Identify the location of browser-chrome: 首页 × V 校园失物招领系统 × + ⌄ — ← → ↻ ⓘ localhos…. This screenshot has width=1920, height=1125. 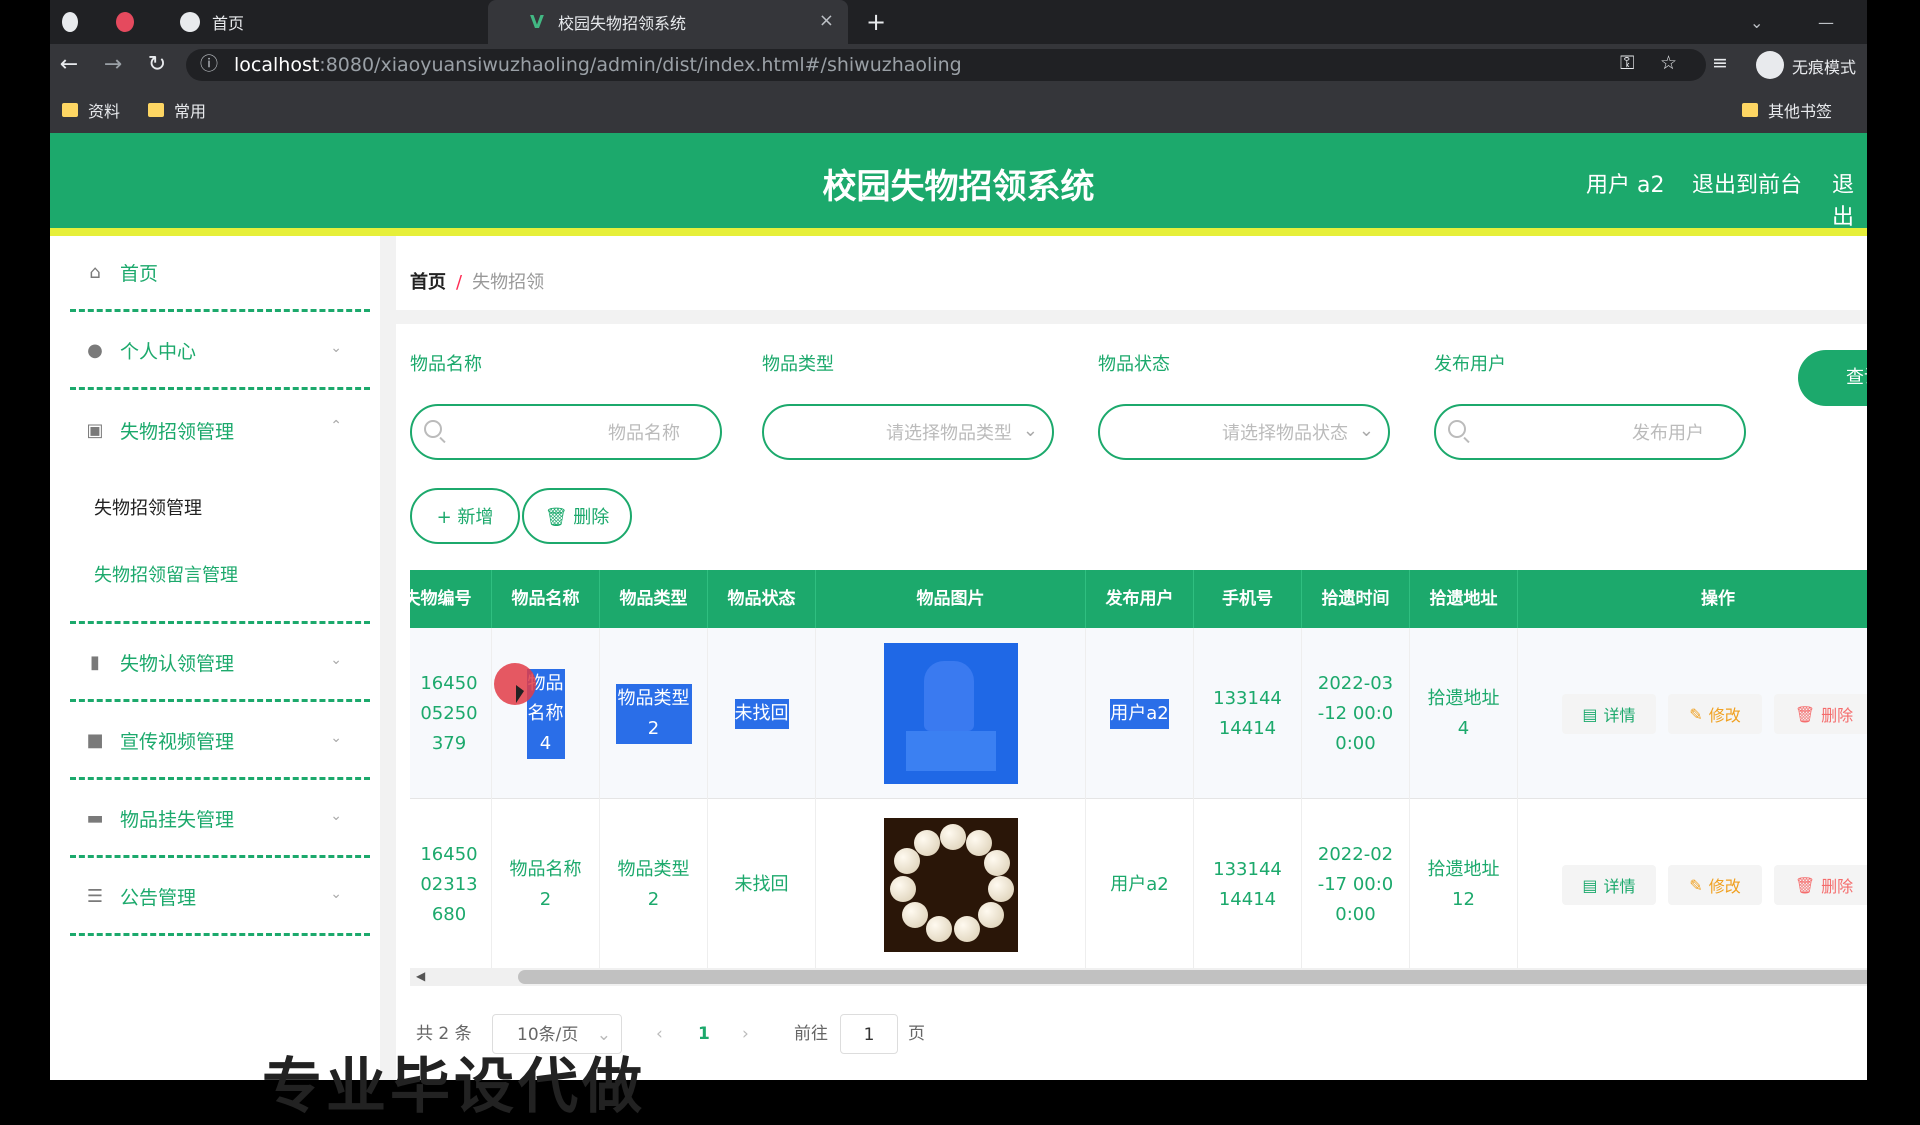
(958, 66).